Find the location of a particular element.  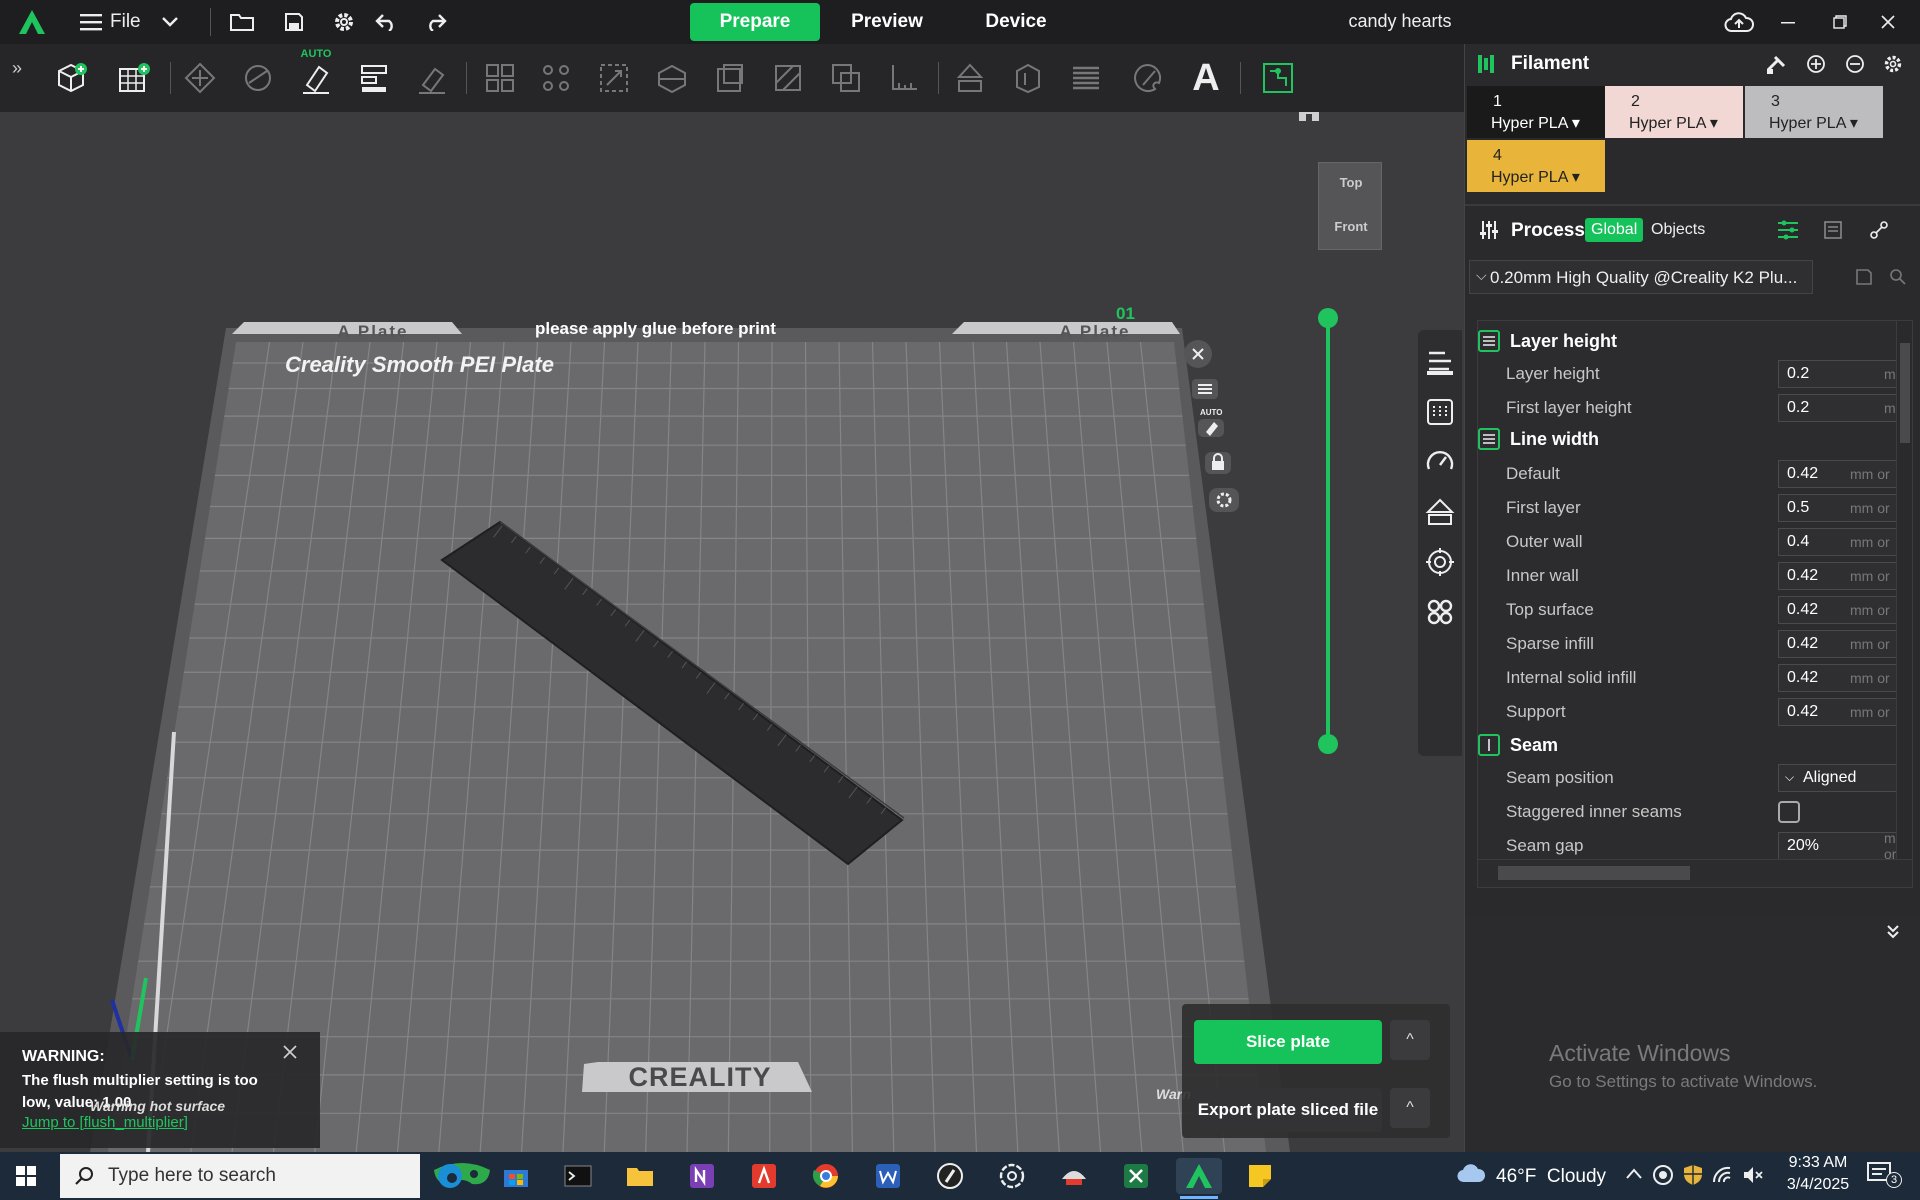

add-plate-icon is located at coordinates (134, 78).